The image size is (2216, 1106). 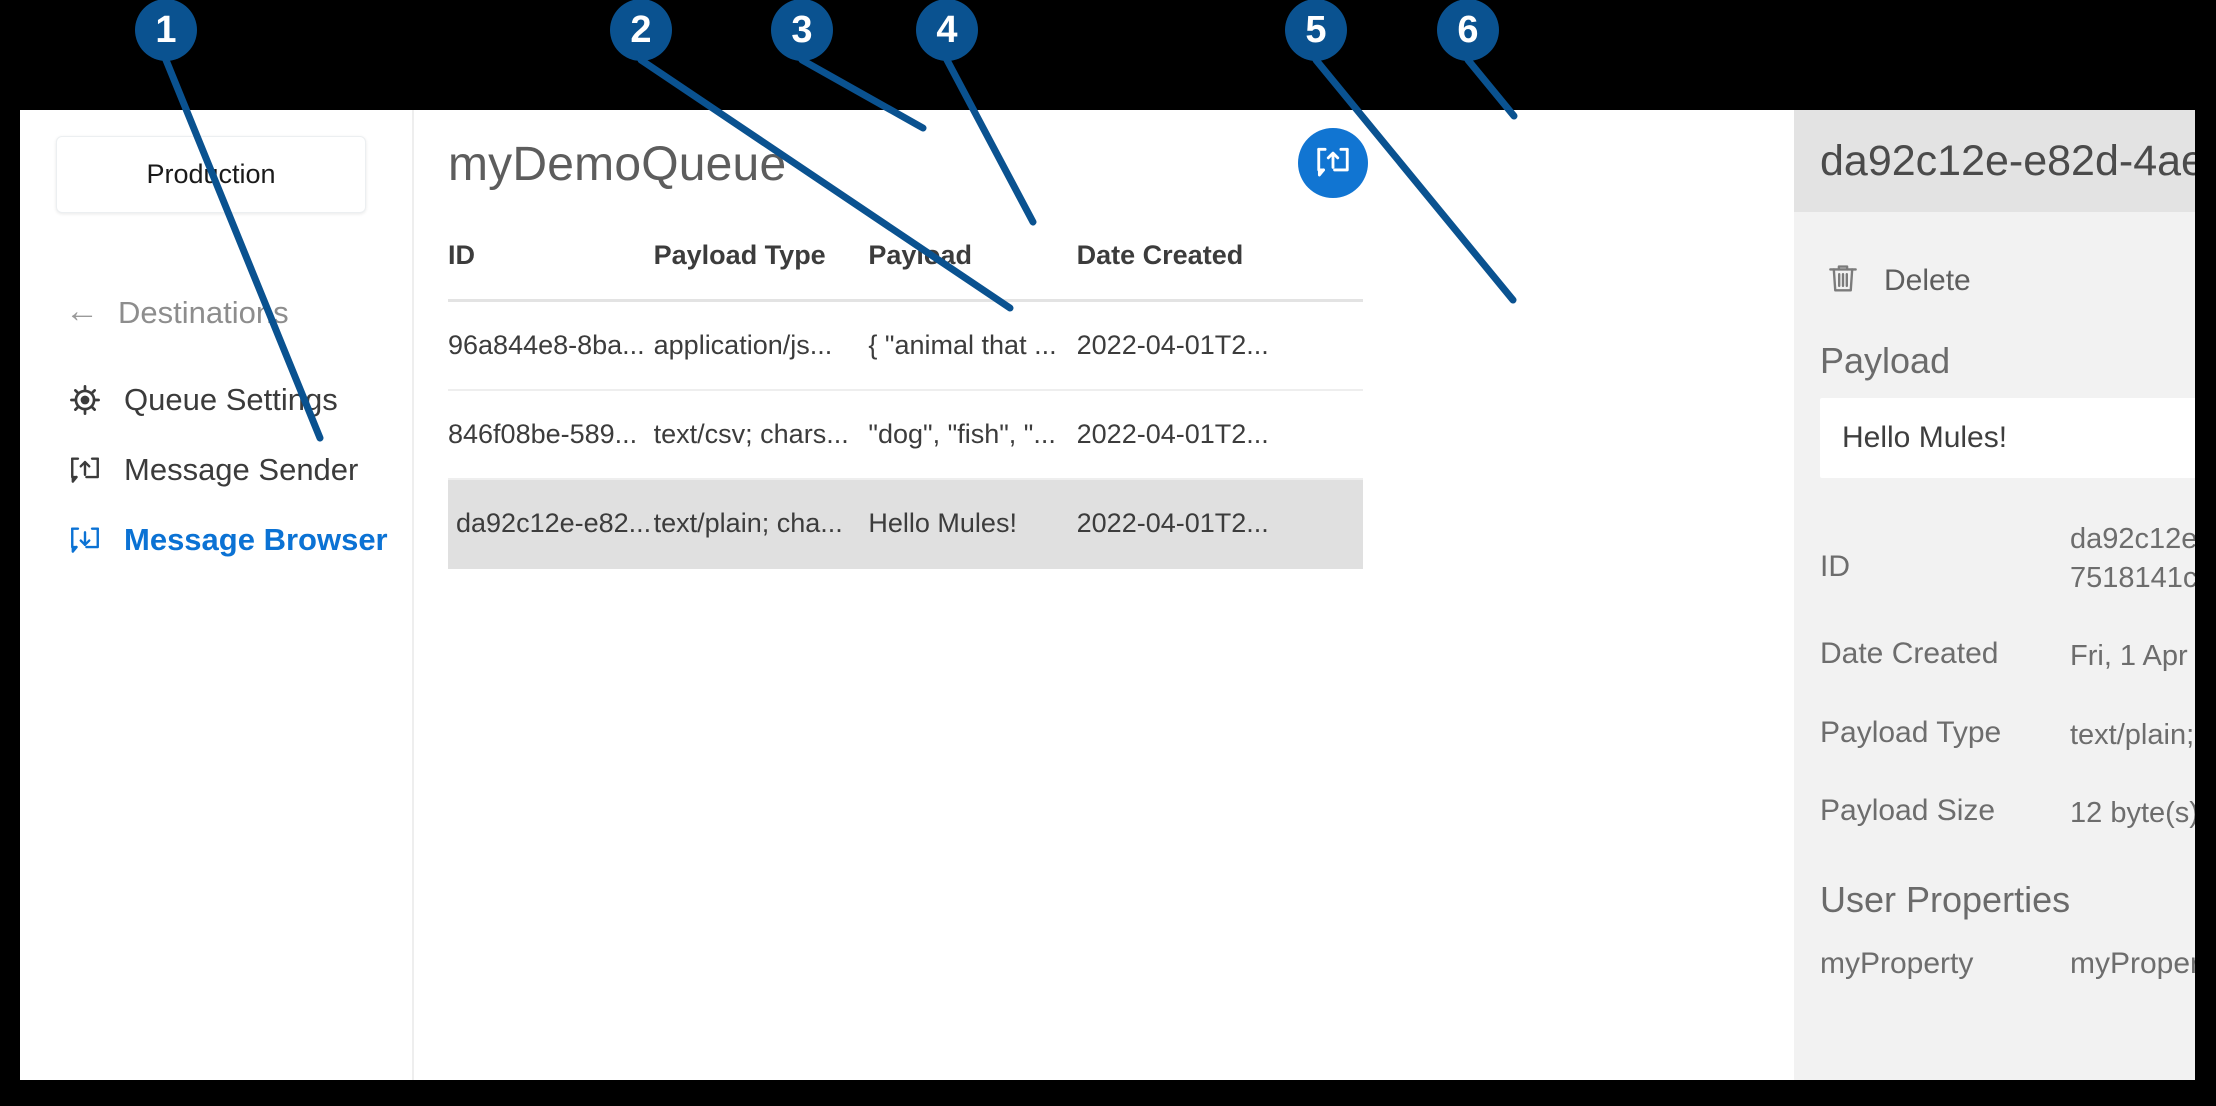 What do you see at coordinates (1897, 963) in the screenshot?
I see `user-property-key: myProperty` at bounding box center [1897, 963].